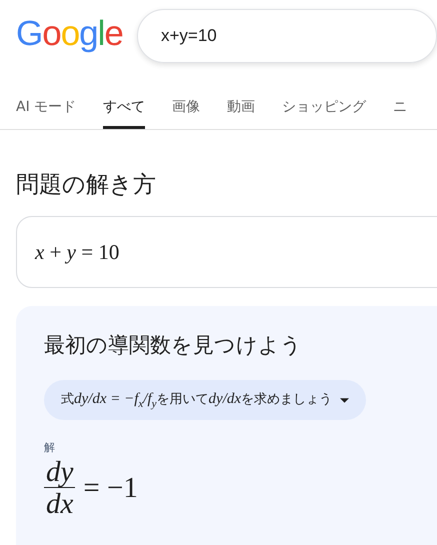  Describe the element at coordinates (173, 345) in the screenshot. I see `step-title: 最初の導関数を見つけよう` at that location.